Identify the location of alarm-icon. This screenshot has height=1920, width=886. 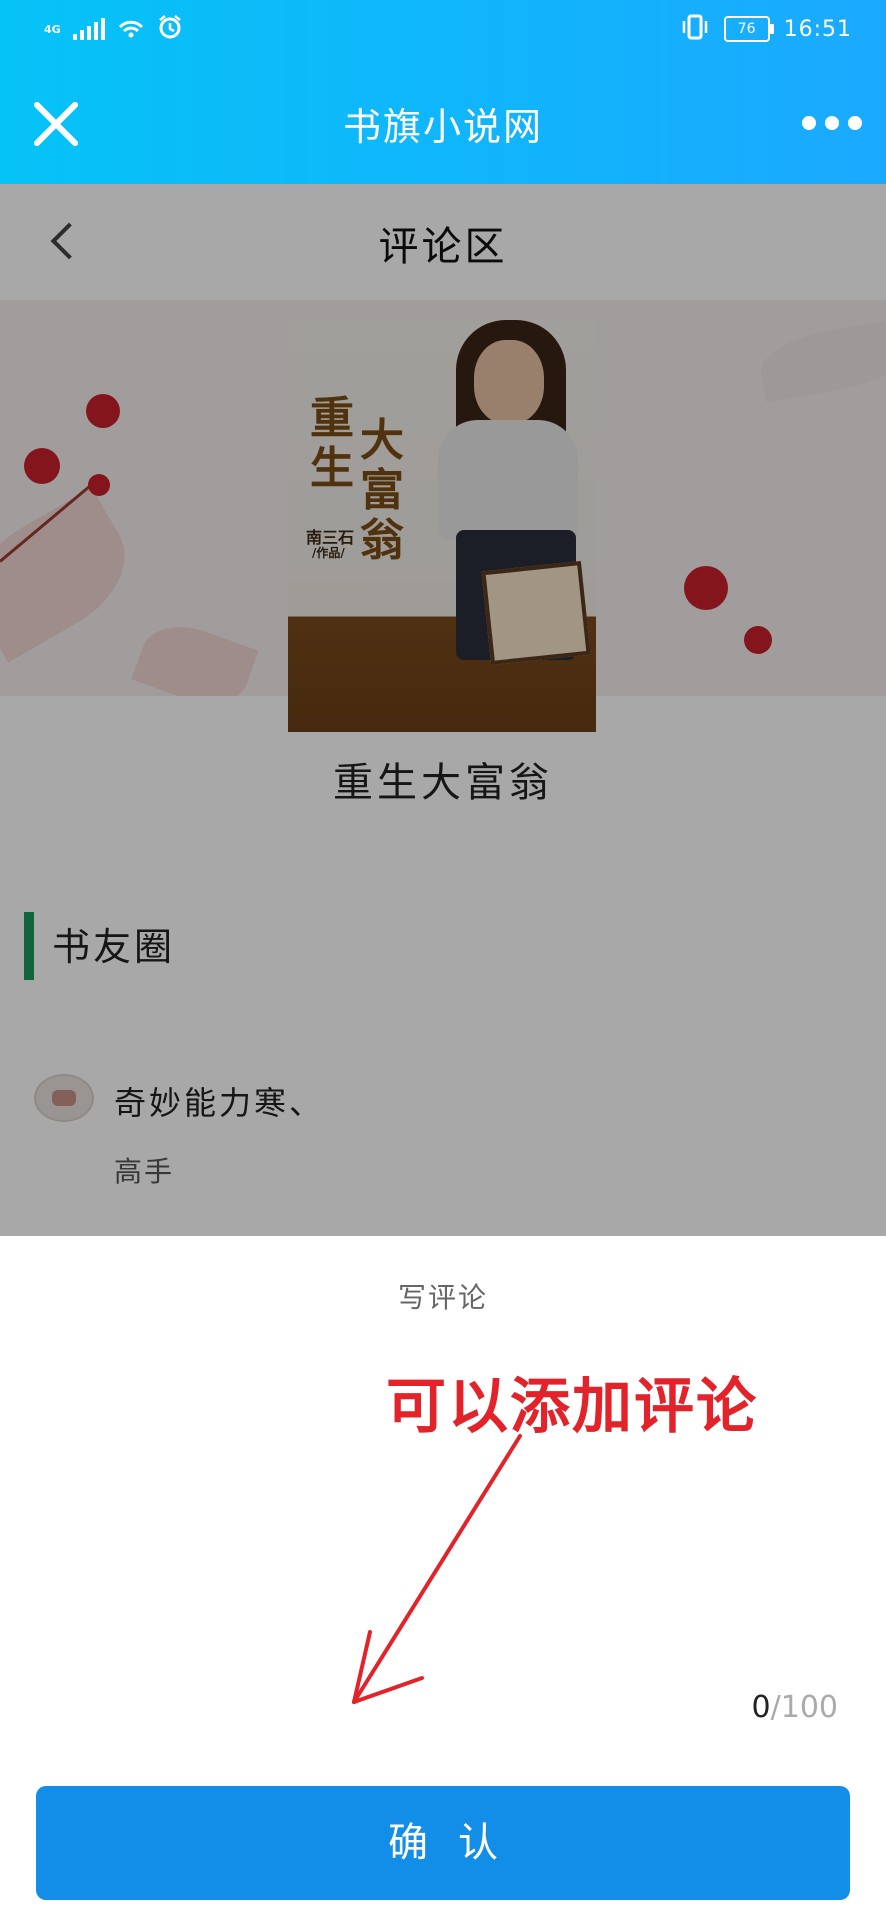
(170, 29).